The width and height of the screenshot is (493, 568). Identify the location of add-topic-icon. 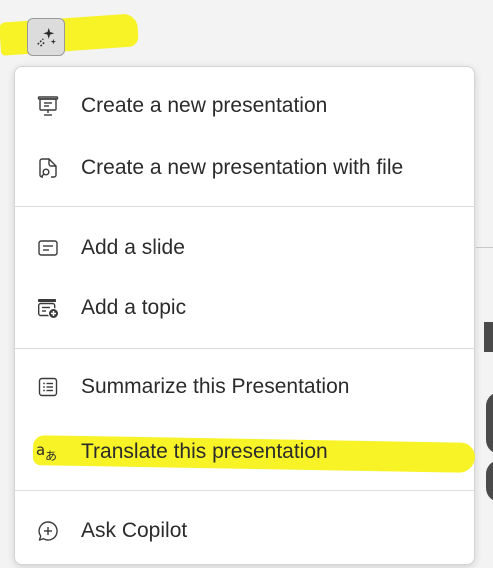
(48, 308).